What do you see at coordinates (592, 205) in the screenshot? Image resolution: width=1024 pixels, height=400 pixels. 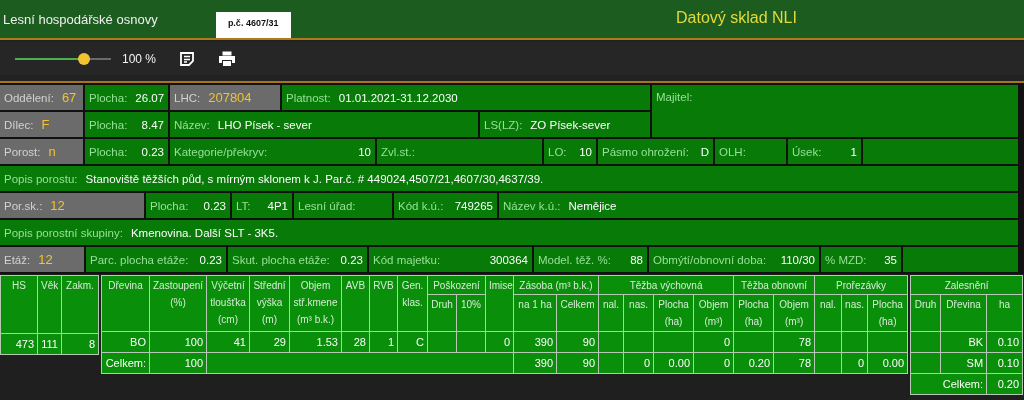 I see `field-value: Nemějice` at bounding box center [592, 205].